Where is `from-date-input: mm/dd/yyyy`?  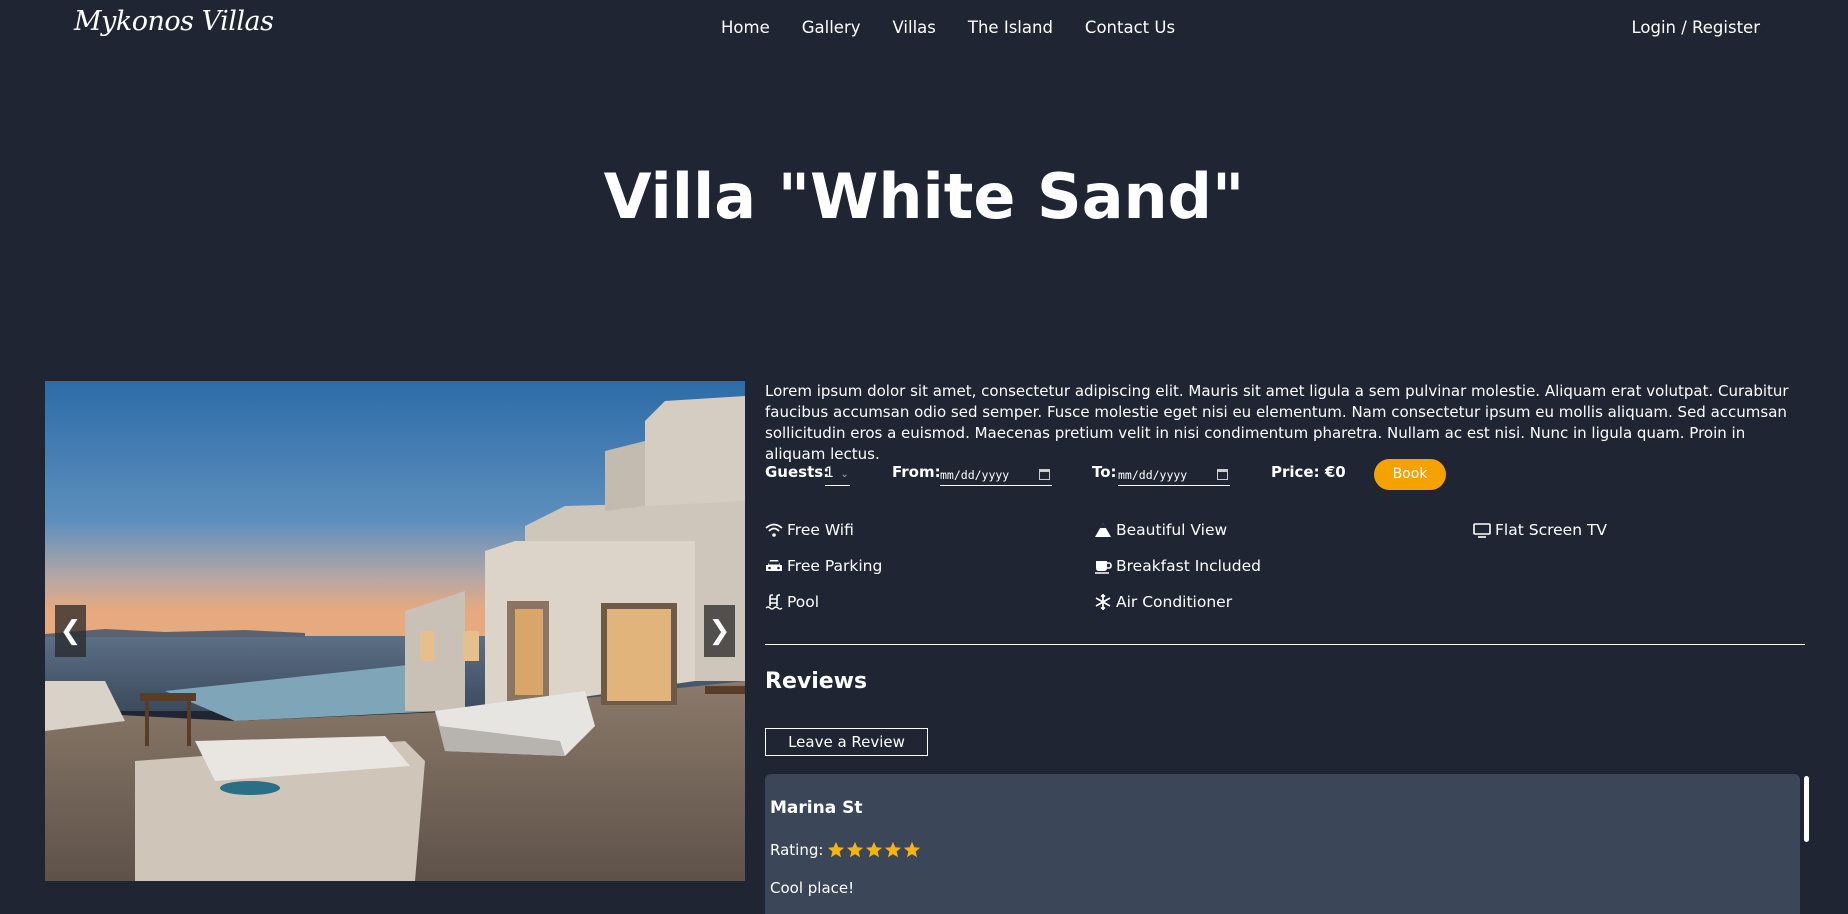
from-date-input: mm/dd/yyyy is located at coordinates (996, 475).